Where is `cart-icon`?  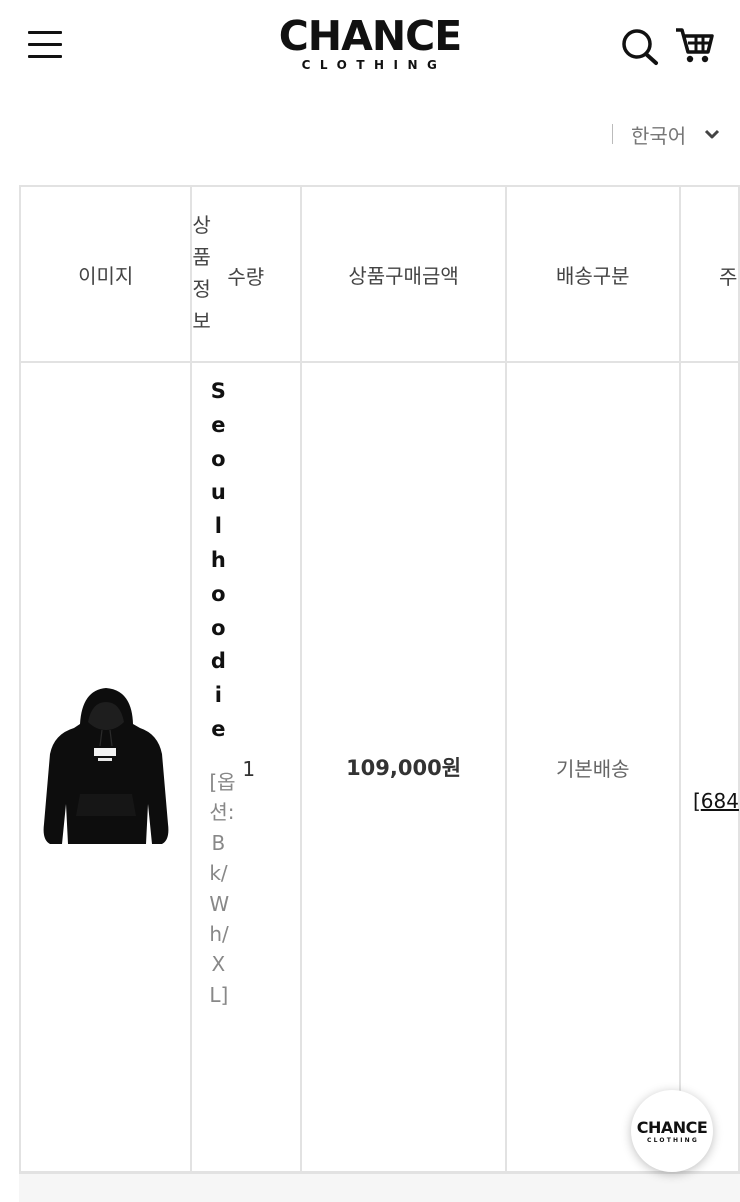
cart-icon is located at coordinates (695, 46).